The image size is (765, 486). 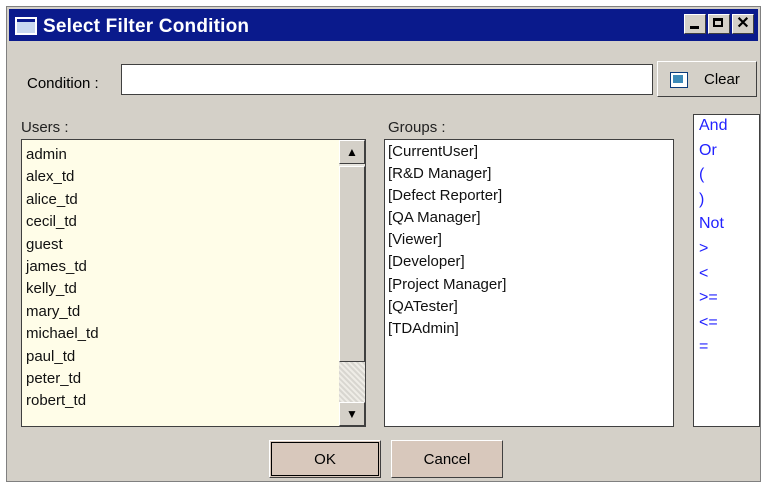 What do you see at coordinates (530, 242) in the screenshot?
I see `group-item: [Viewer]` at bounding box center [530, 242].